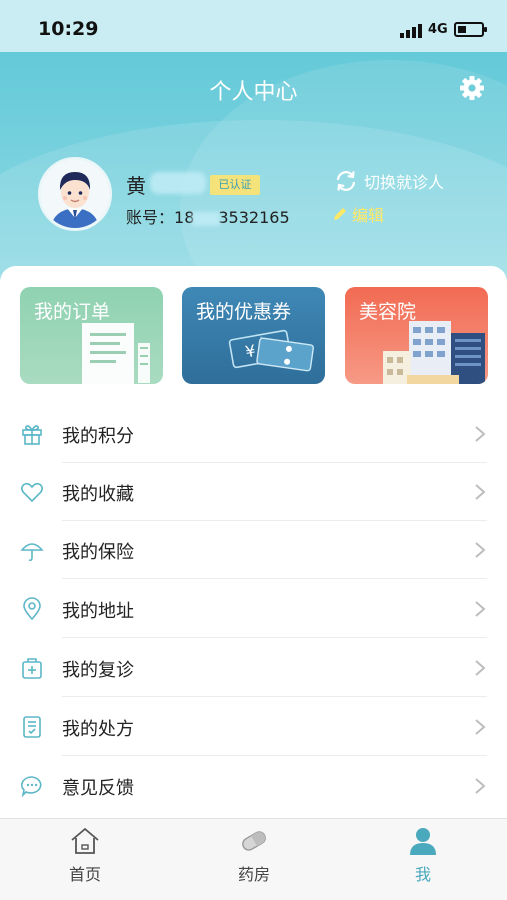  What do you see at coordinates (98, 494) in the screenshot?
I see `menu-label: 我的收藏` at bounding box center [98, 494].